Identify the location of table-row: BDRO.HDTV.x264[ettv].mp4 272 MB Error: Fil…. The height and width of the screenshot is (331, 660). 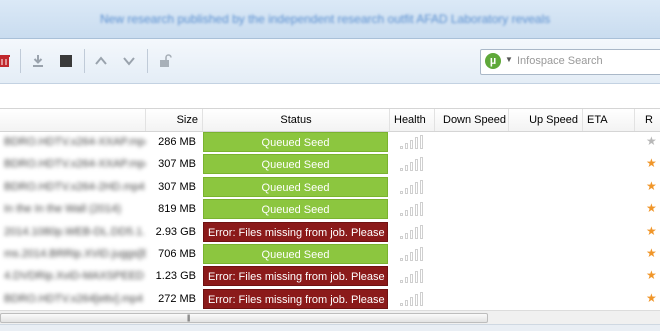
(330, 299).